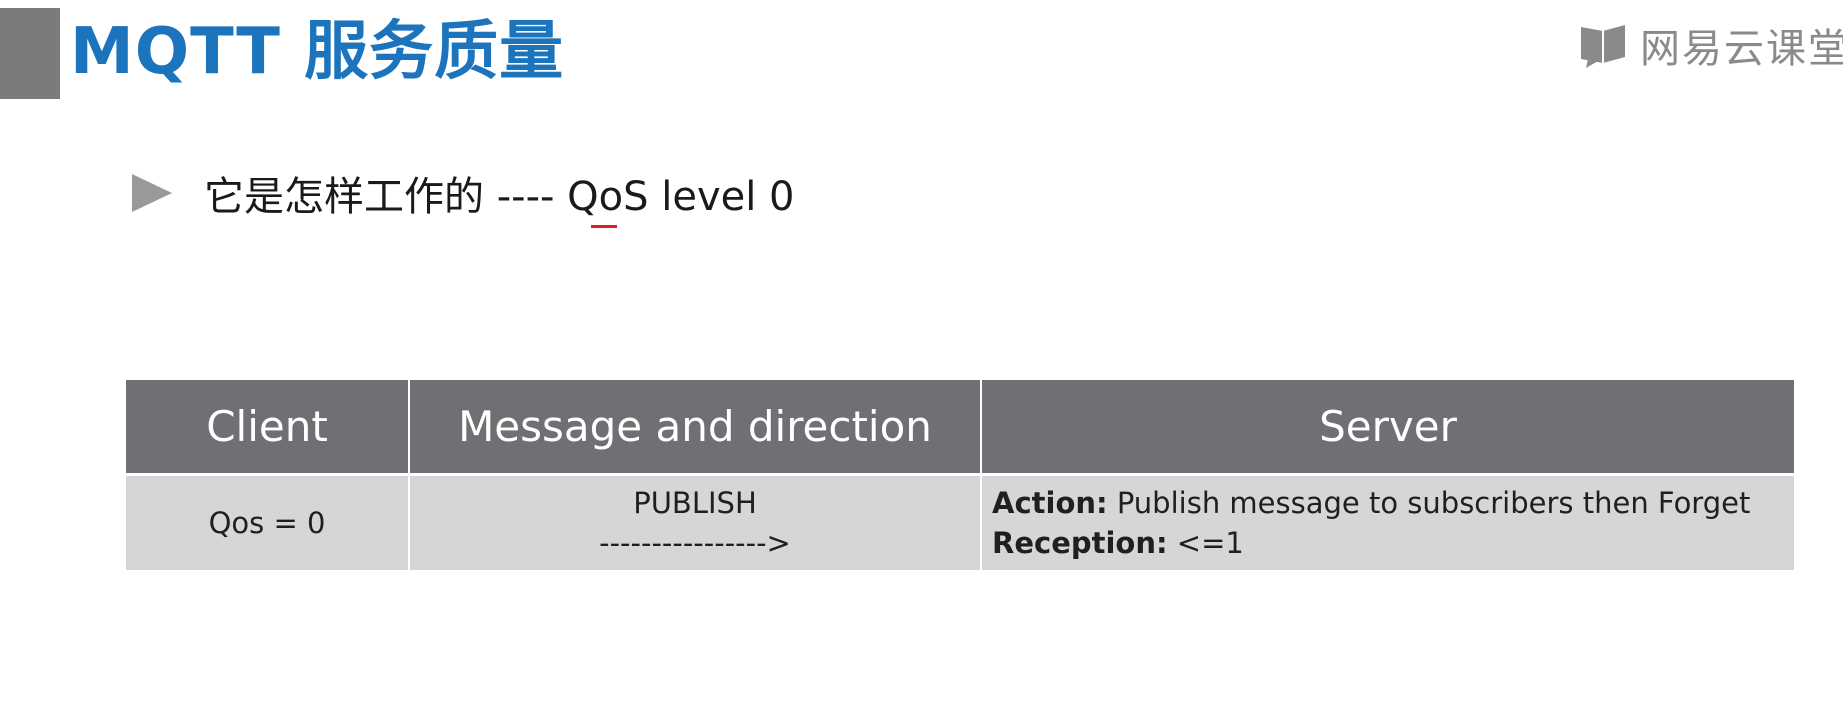 This screenshot has width=1843, height=714. I want to click on header-server: Server, so click(1387, 428).